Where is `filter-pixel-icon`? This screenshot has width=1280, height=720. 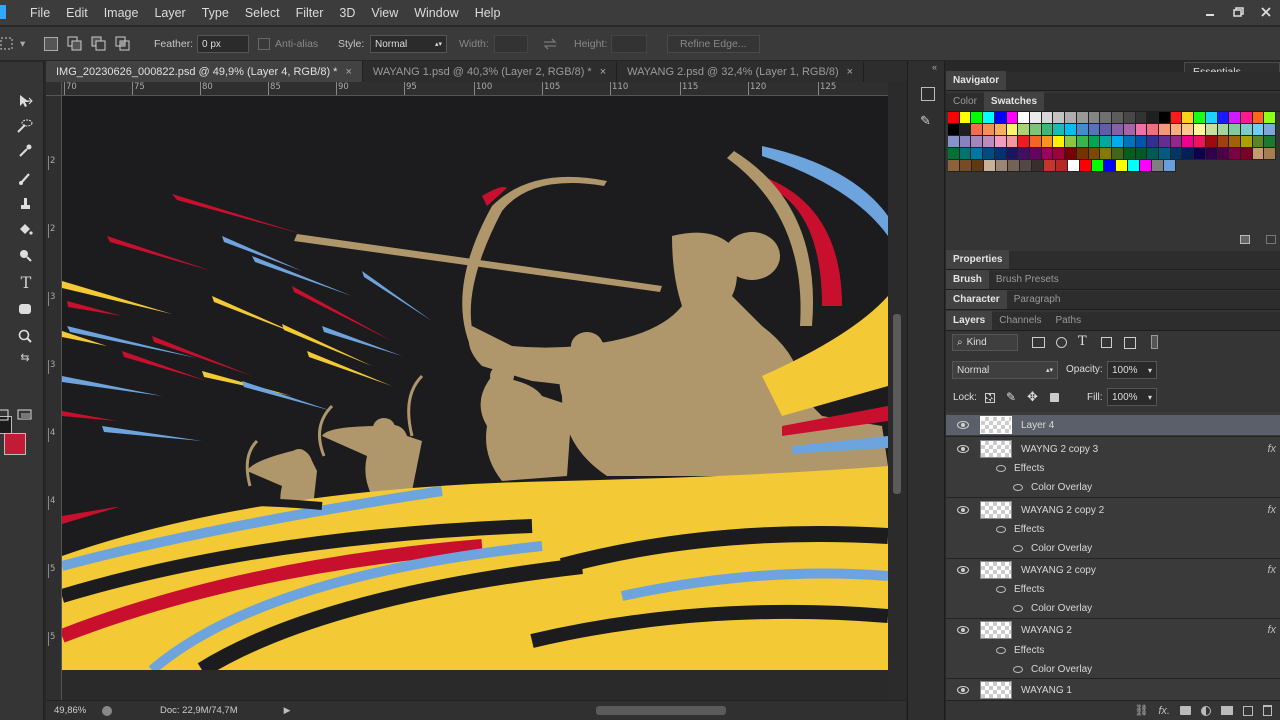 filter-pixel-icon is located at coordinates (1038, 342).